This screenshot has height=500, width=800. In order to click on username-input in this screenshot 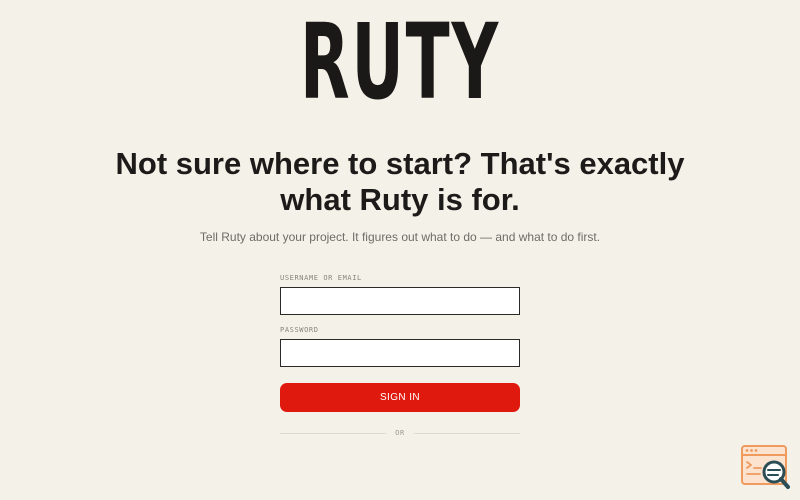, I will do `click(400, 301)`.